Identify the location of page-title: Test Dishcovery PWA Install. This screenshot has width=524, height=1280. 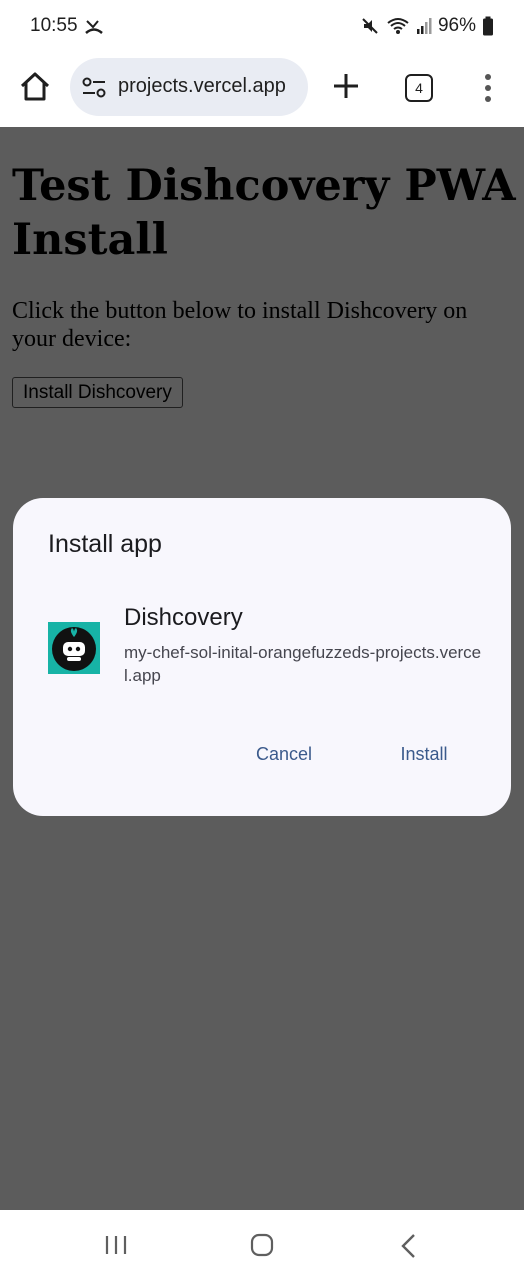
(264, 213).